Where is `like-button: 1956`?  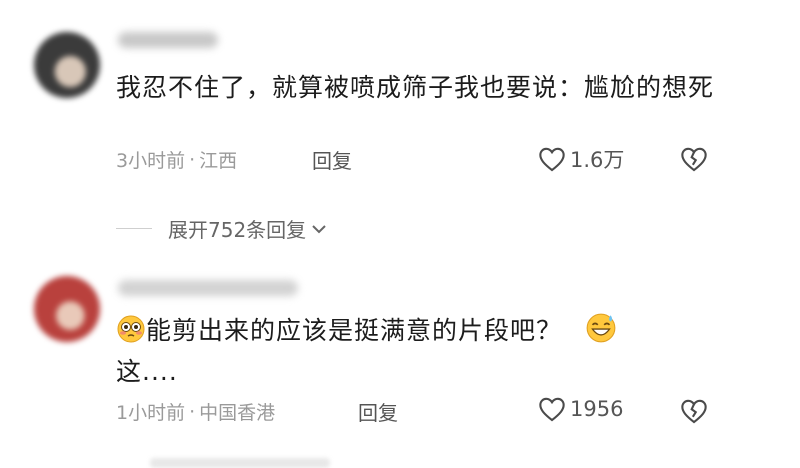
like-button: 1956 is located at coordinates (580, 409).